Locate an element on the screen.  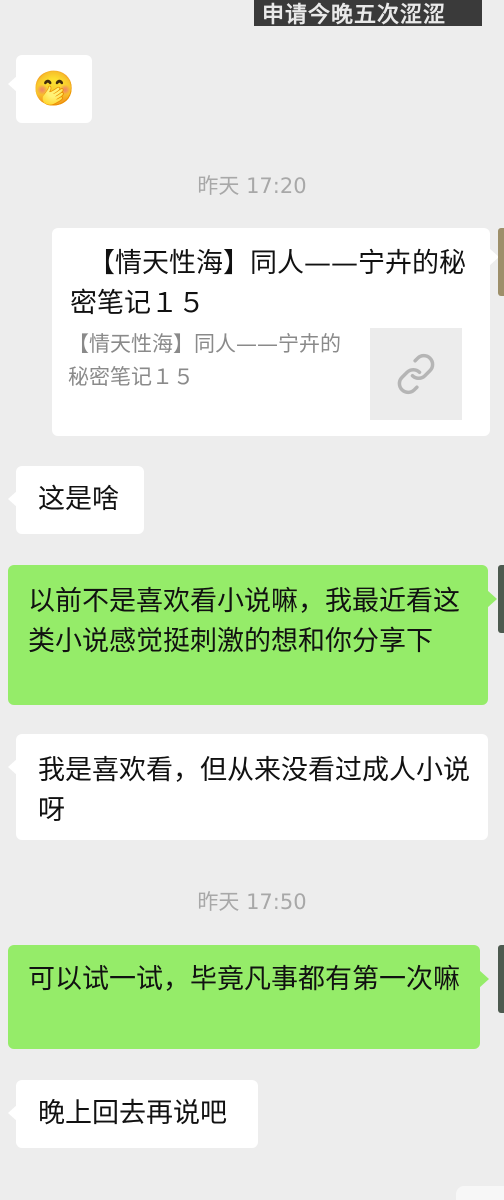
message-bubble-received: 🤭 is located at coordinates (54, 89).